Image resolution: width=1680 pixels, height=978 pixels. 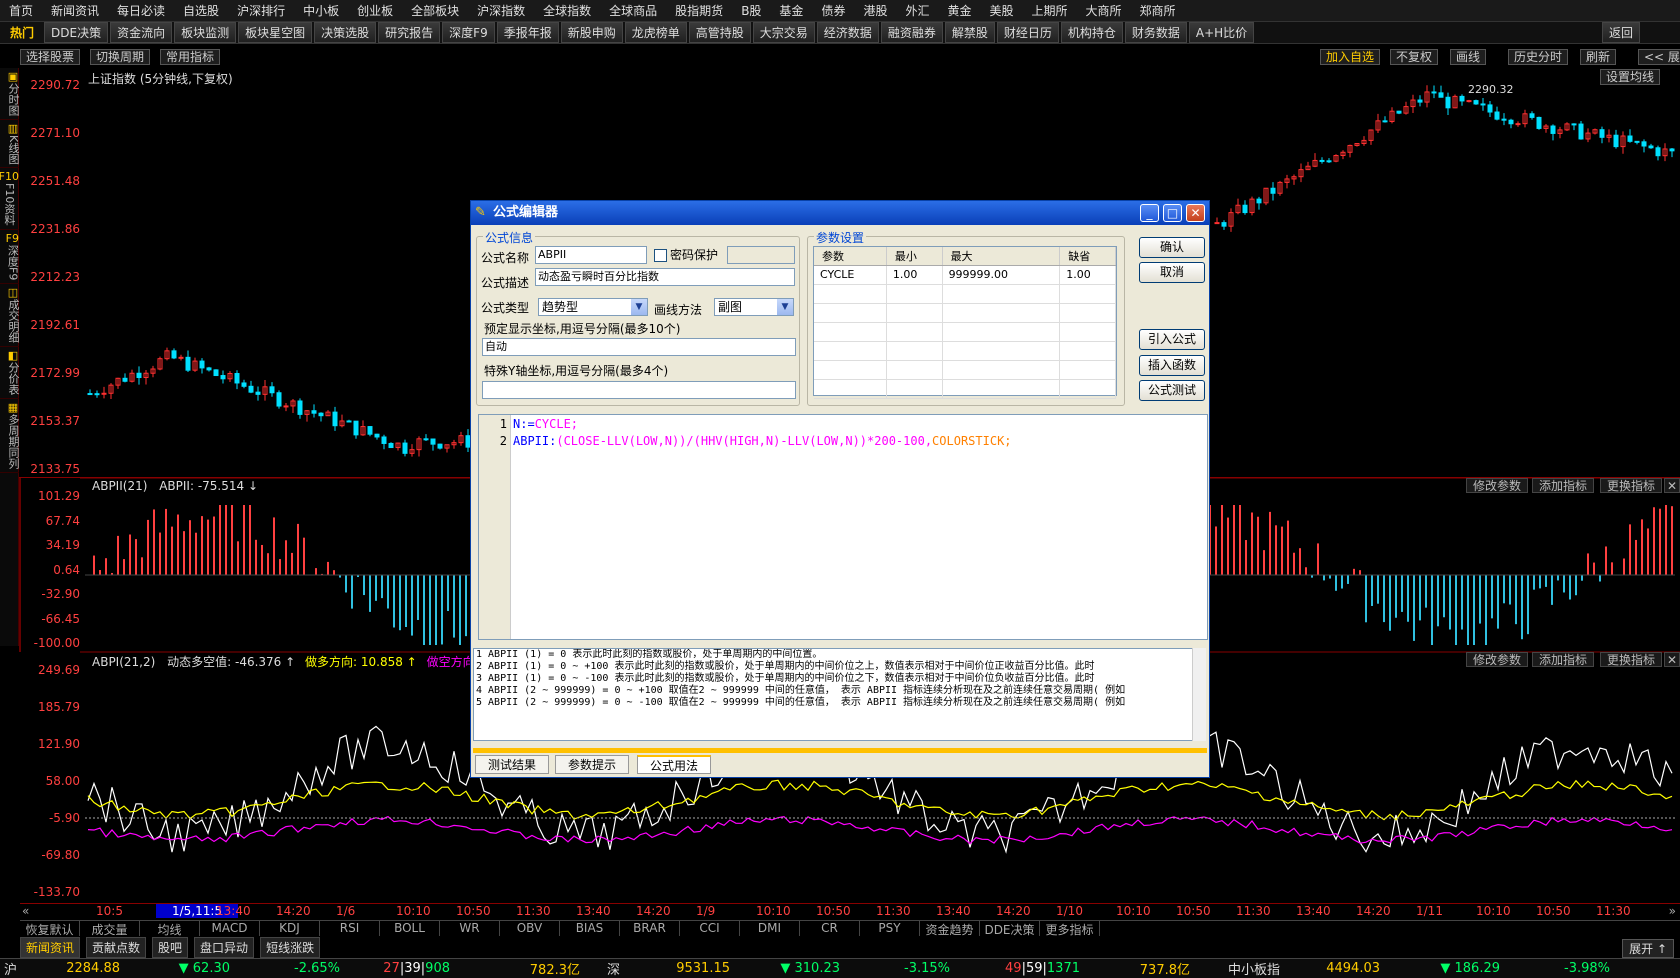 What do you see at coordinates (850, 947) in the screenshot?
I see `news-row: 新闻资讯 贡献点数 股吧 盘口异动 短线涨跌` at bounding box center [850, 947].